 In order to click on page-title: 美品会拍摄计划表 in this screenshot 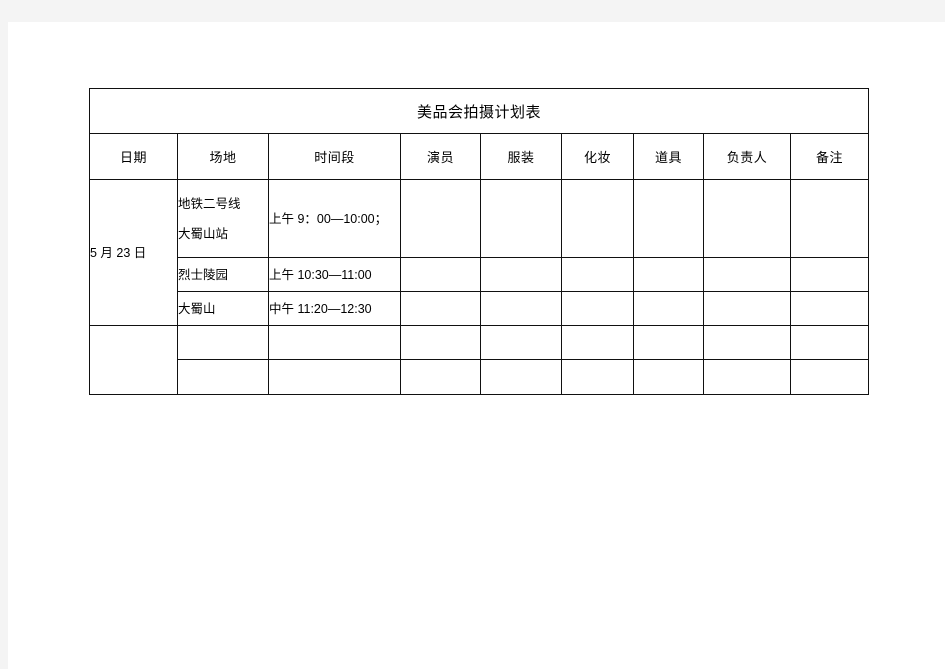, I will do `click(479, 111)`.